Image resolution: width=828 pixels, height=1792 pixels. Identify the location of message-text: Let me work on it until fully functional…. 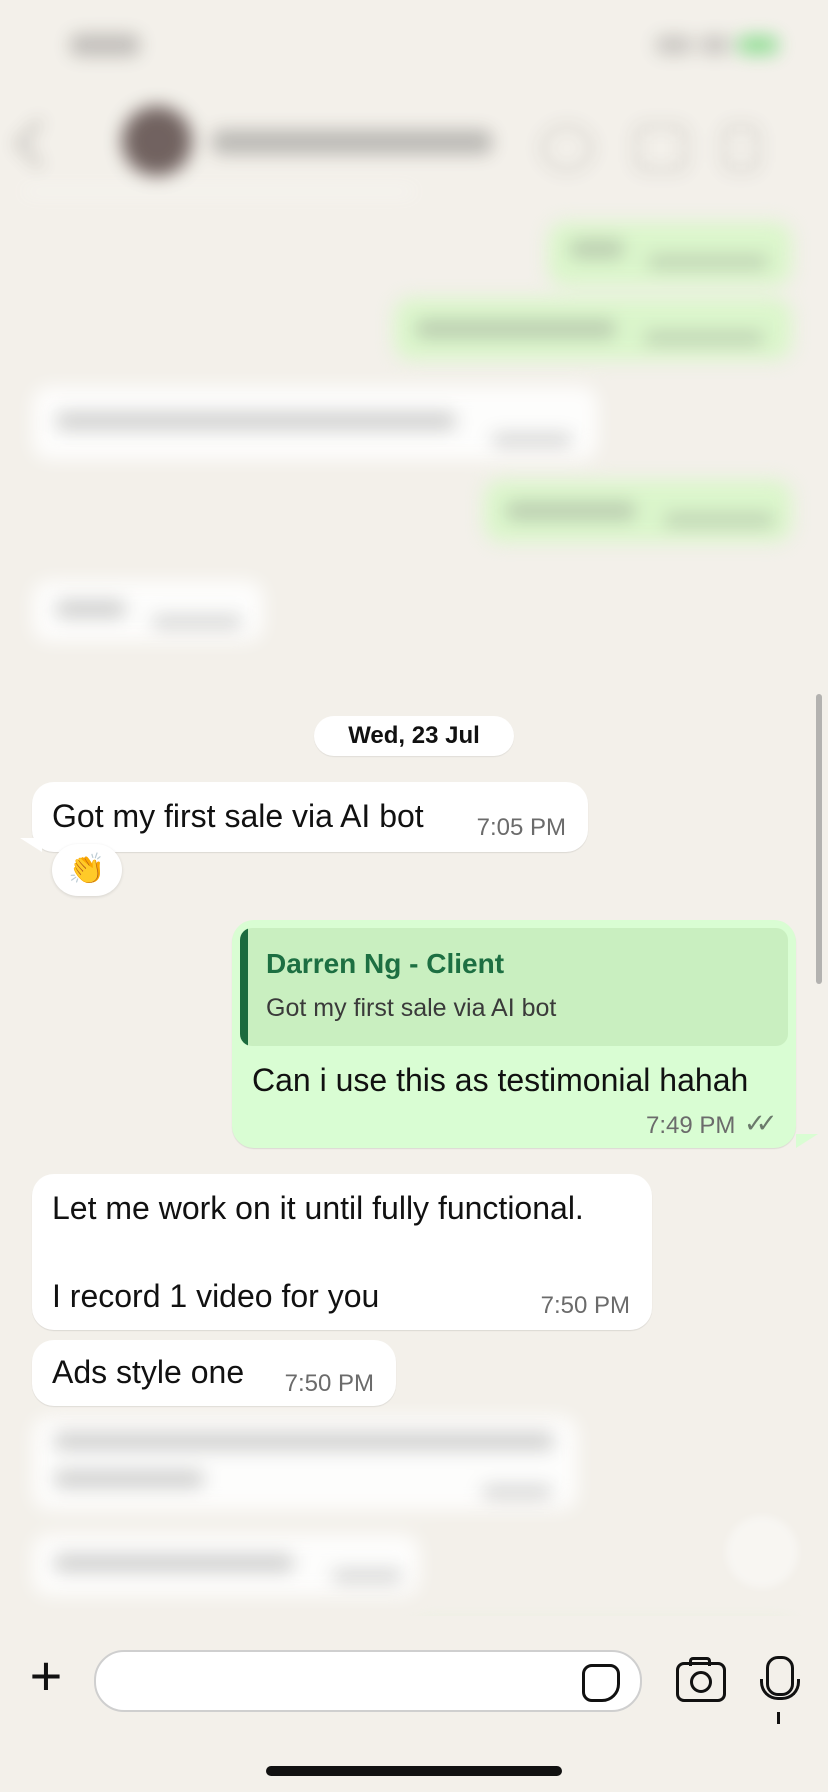
(318, 1252).